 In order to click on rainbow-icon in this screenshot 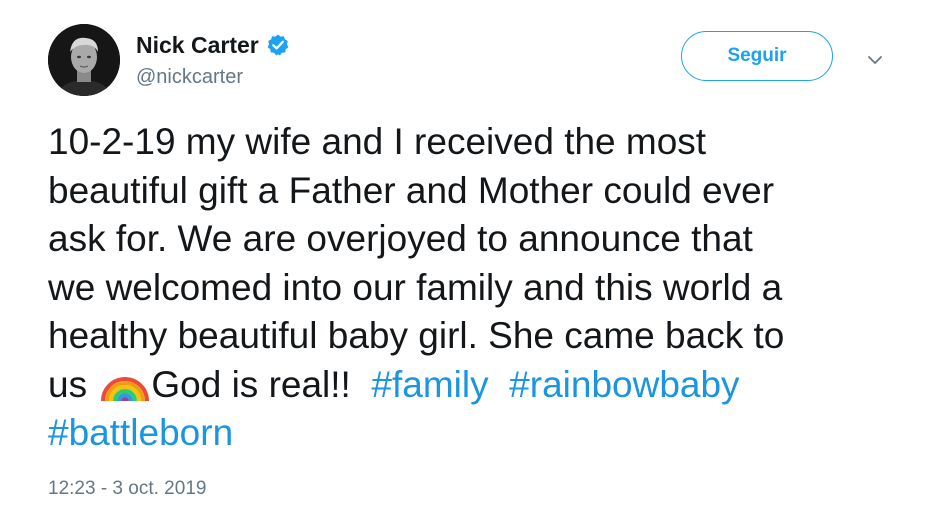, I will do `click(125, 383)`.